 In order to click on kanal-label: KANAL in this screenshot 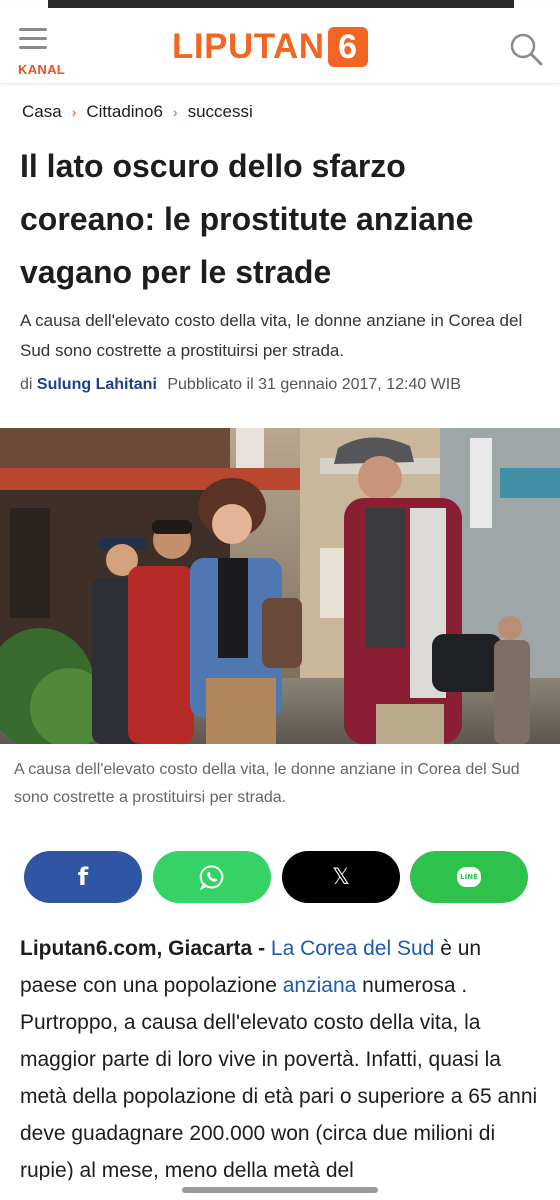, I will do `click(41, 69)`.